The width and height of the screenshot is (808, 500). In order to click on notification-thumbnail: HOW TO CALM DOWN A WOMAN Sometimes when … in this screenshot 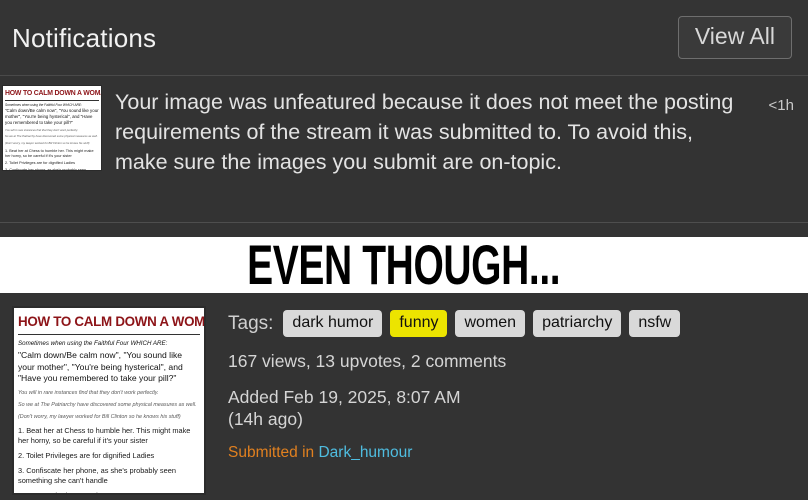, I will do `click(52, 128)`.